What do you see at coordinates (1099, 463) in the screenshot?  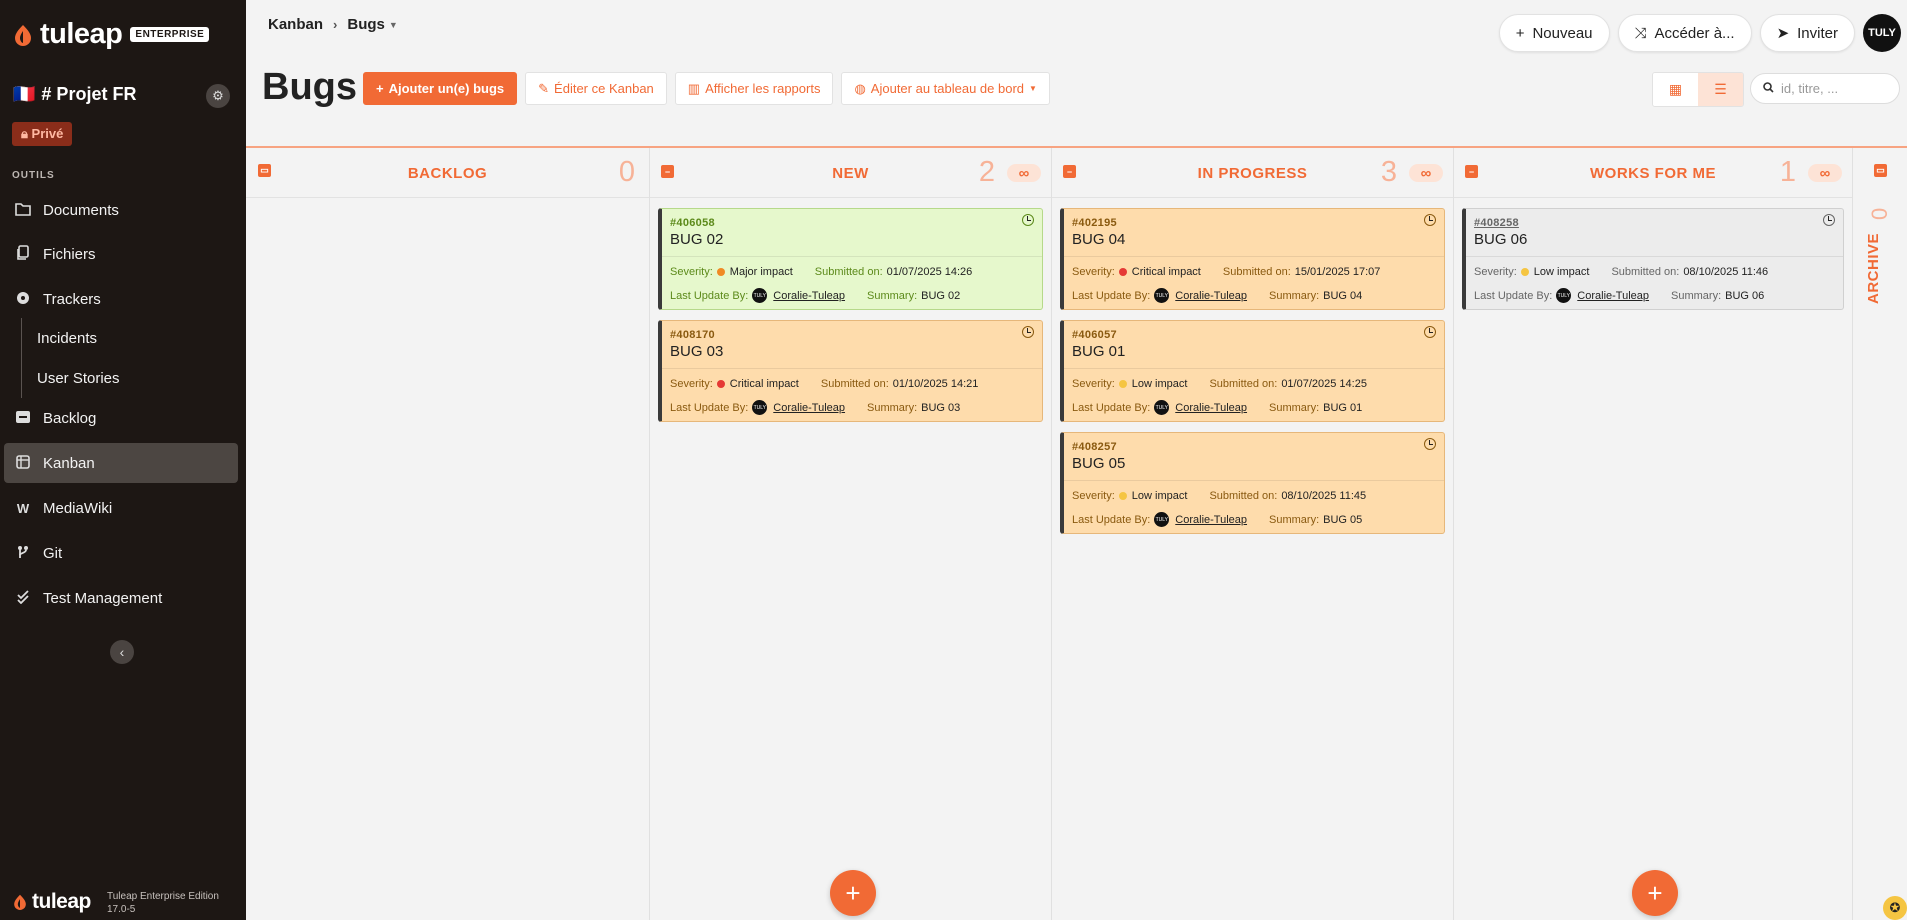 I see `card-title: BUG 05` at bounding box center [1099, 463].